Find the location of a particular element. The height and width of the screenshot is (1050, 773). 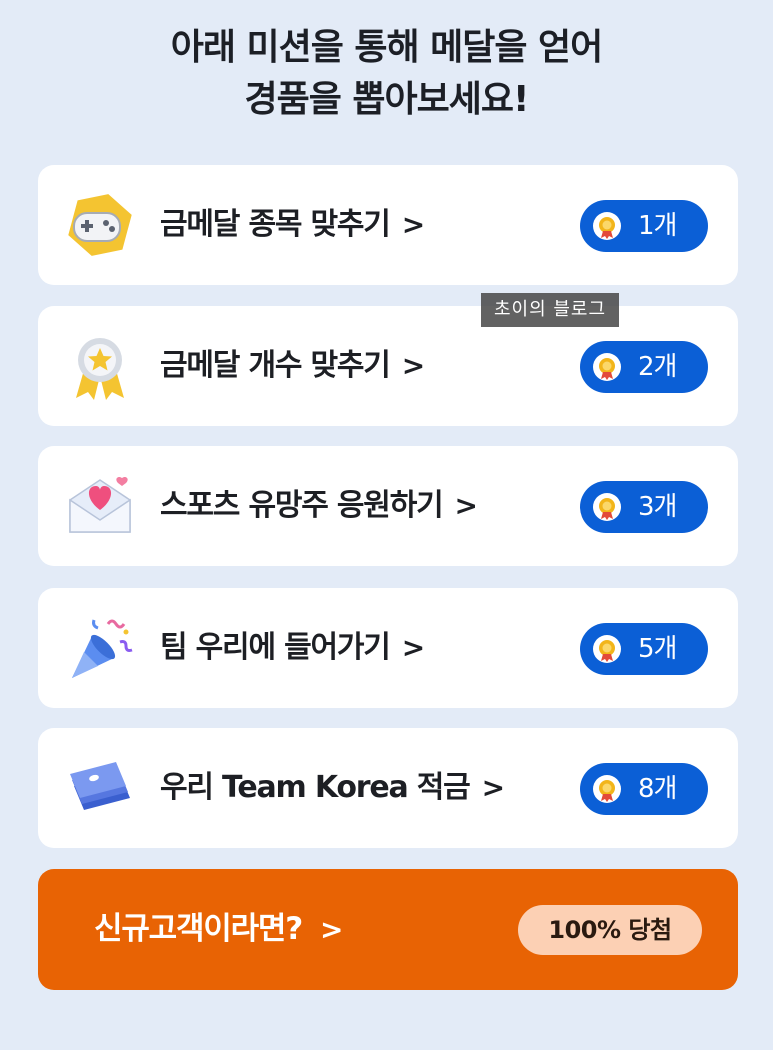

reward-badge: 8개 is located at coordinates (644, 789).